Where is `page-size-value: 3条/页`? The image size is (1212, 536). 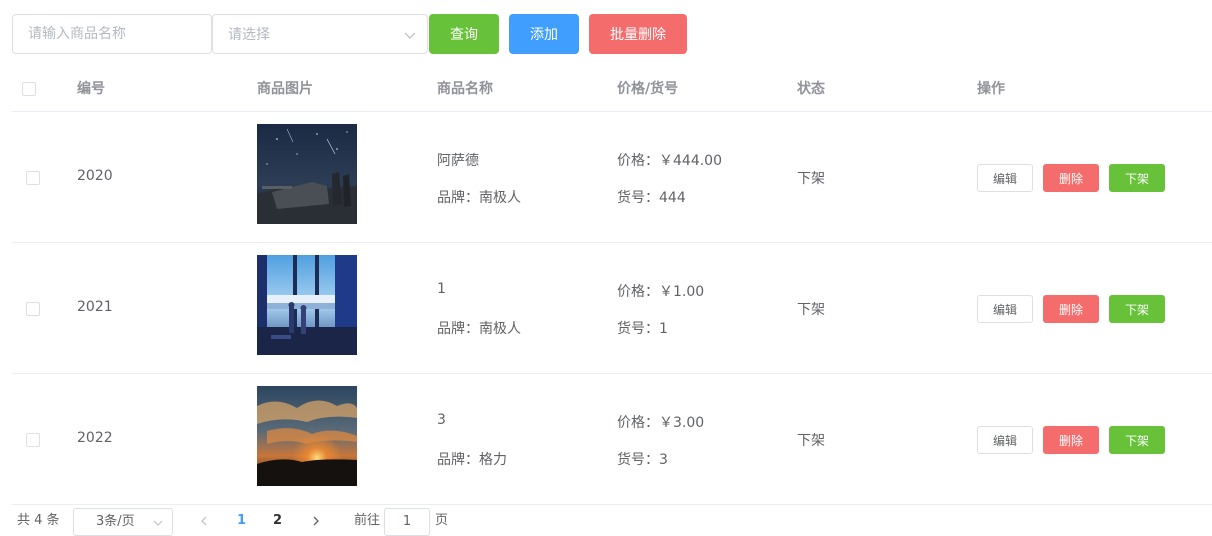 page-size-value: 3条/页 is located at coordinates (115, 521).